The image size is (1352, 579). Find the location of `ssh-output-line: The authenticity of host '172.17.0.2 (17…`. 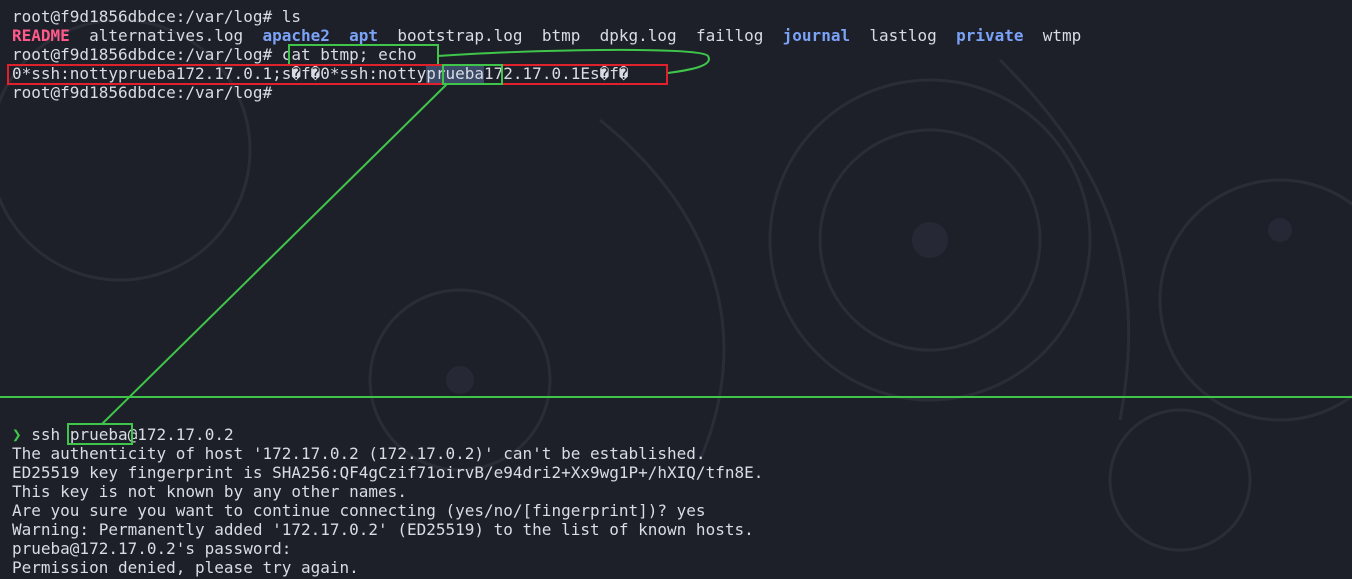

ssh-output-line: The authenticity of host '172.17.0.2 (17… is located at coordinates (359, 453).